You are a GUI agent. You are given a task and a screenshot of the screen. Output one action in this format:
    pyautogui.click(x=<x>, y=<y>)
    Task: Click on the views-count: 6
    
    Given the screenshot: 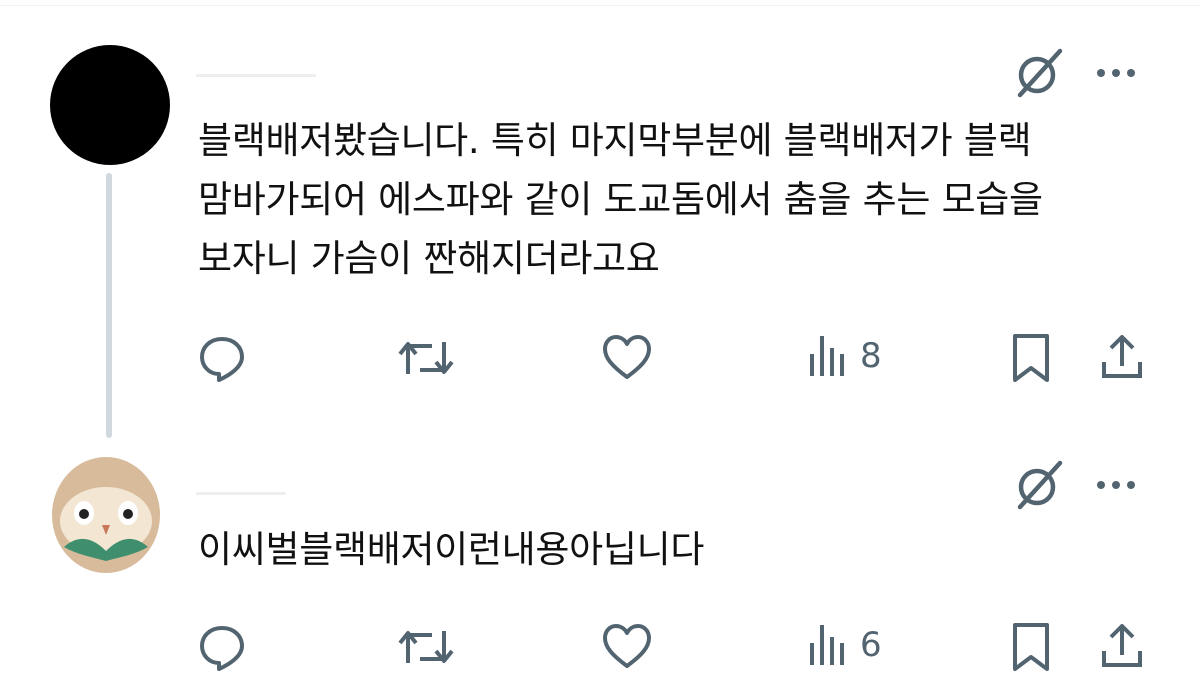 What is the action you would take?
    pyautogui.click(x=871, y=645)
    